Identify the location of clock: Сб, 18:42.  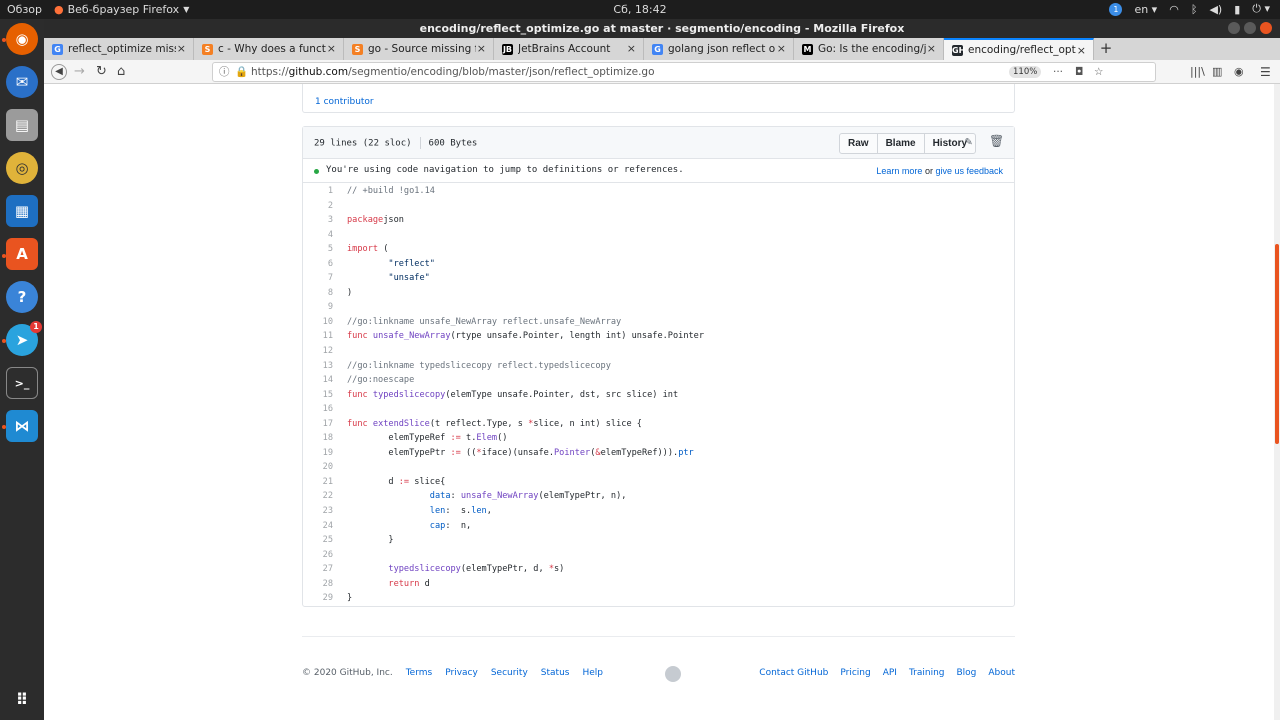
(640, 9).